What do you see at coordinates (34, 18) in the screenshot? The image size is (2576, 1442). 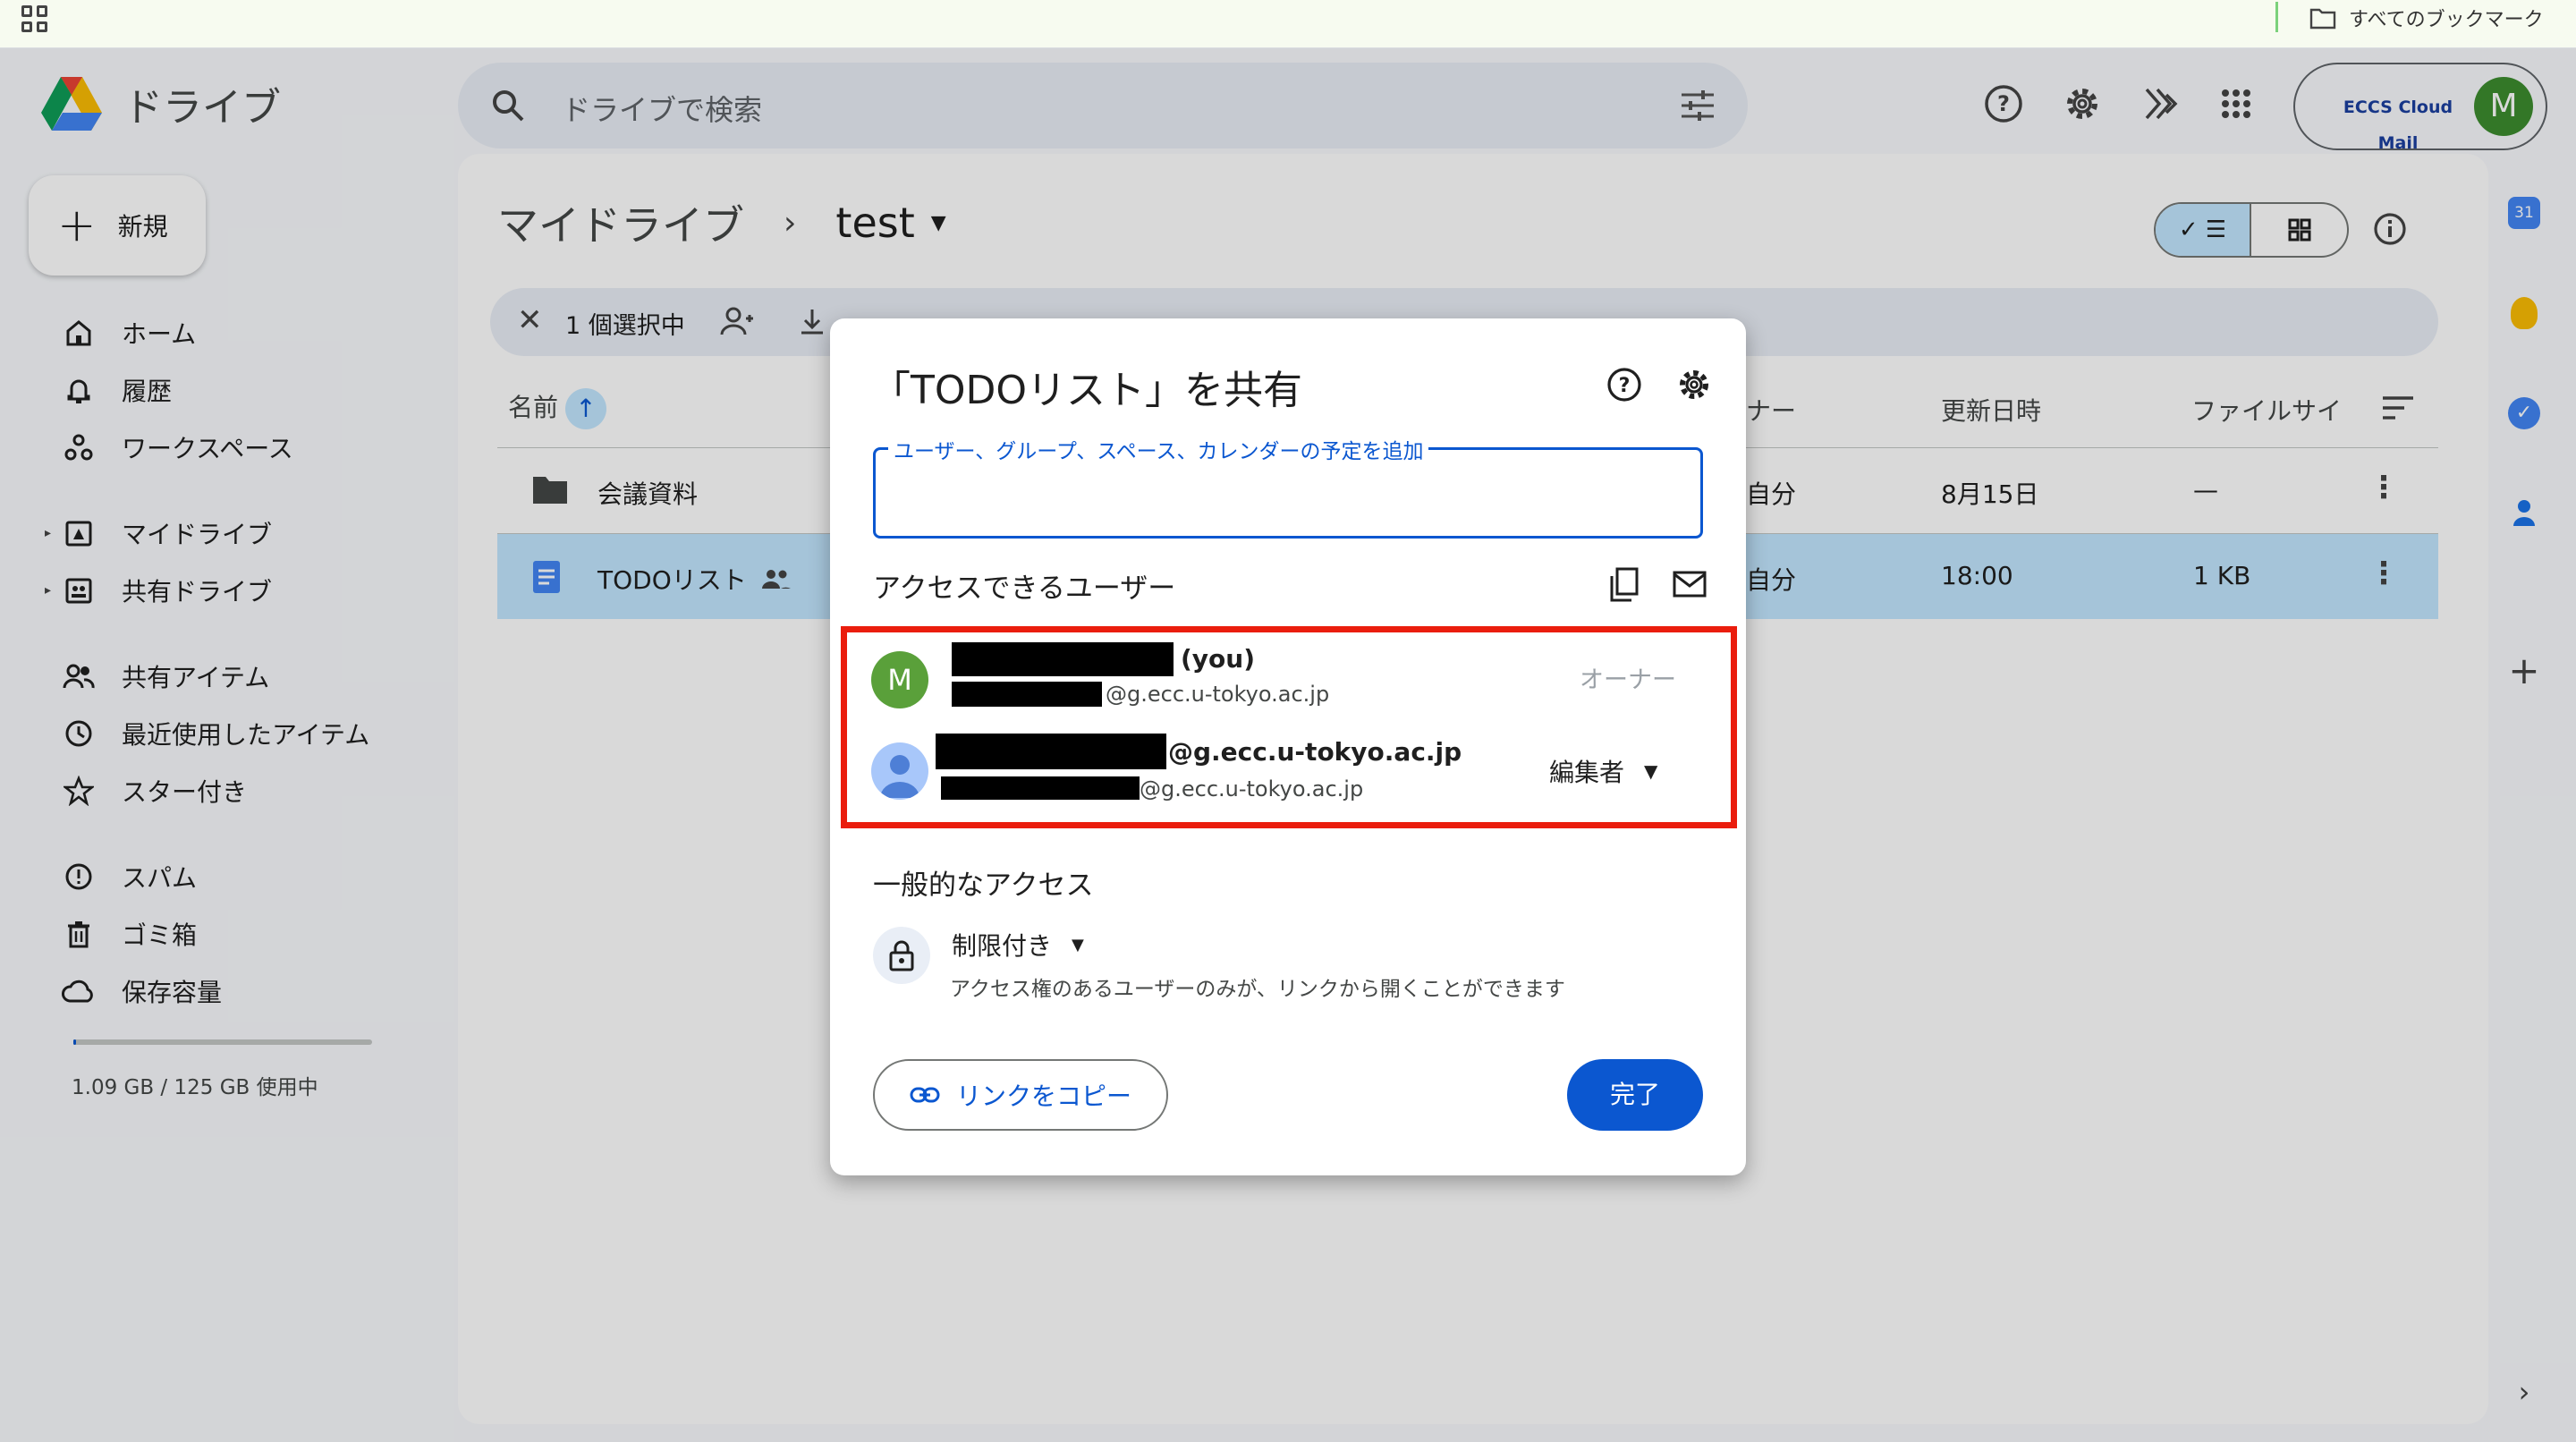 I see `apps-grid-icon` at bounding box center [34, 18].